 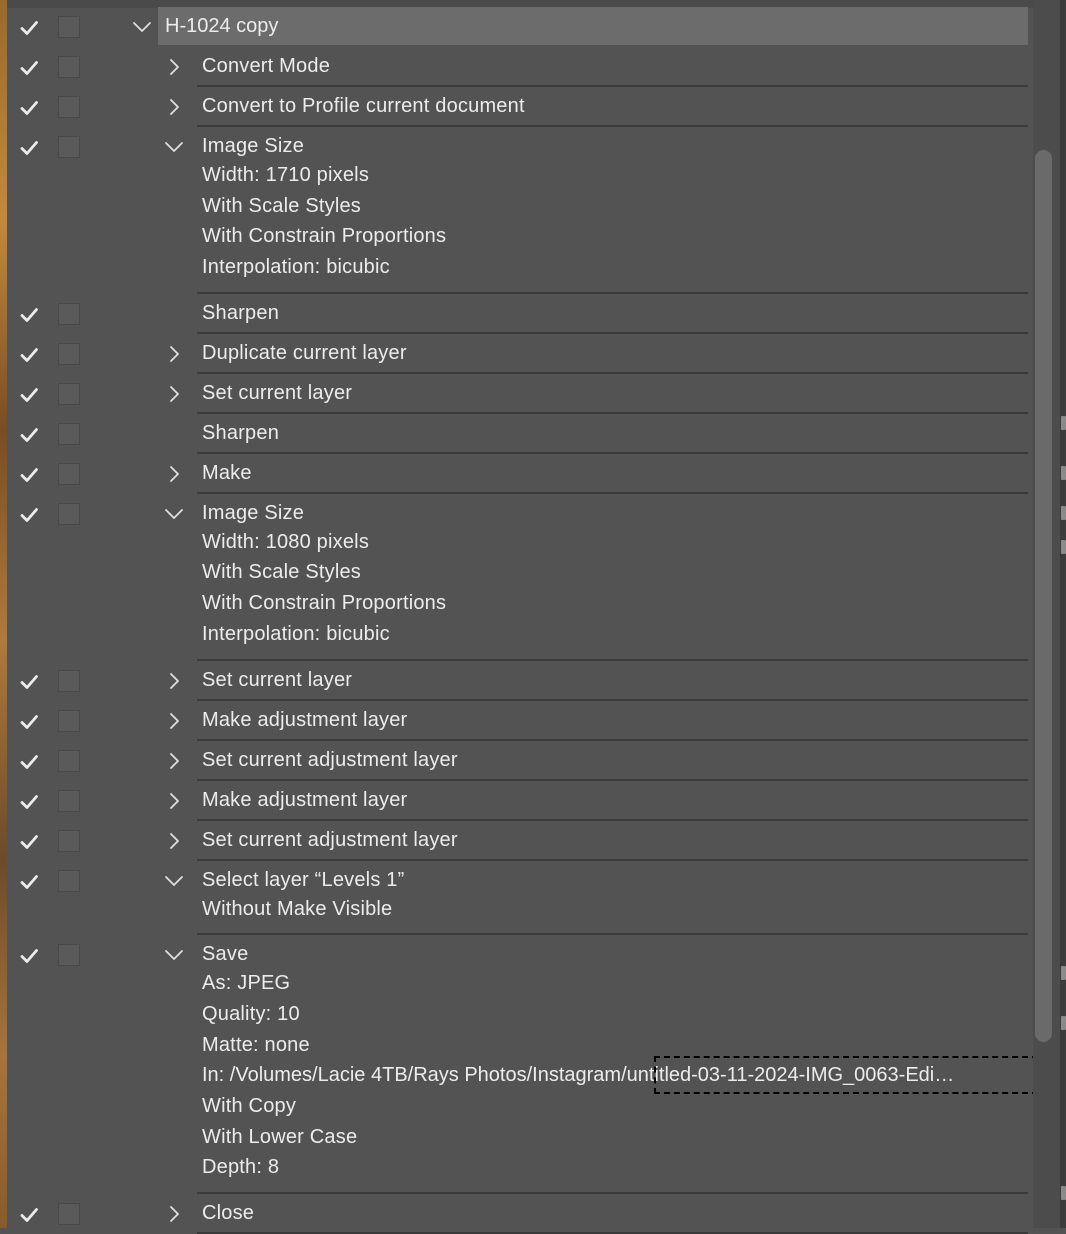 What do you see at coordinates (3, 614) in the screenshot?
I see `background-photo-edge` at bounding box center [3, 614].